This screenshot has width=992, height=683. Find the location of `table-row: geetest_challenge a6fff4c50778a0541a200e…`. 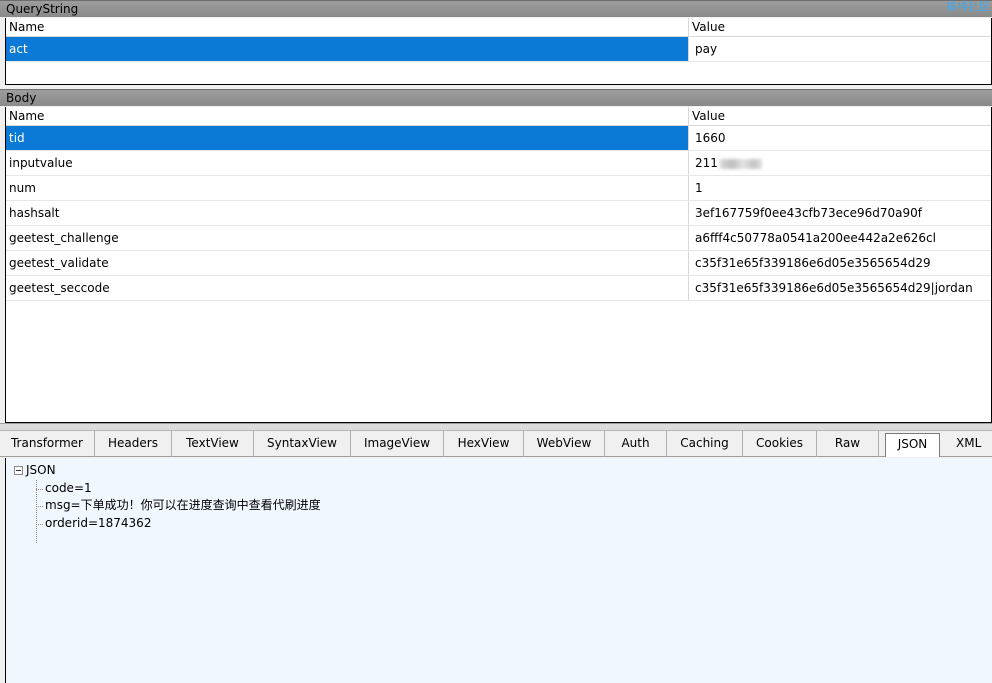

table-row: geetest_challenge a6fff4c50778a0541a200e… is located at coordinates (498, 238).